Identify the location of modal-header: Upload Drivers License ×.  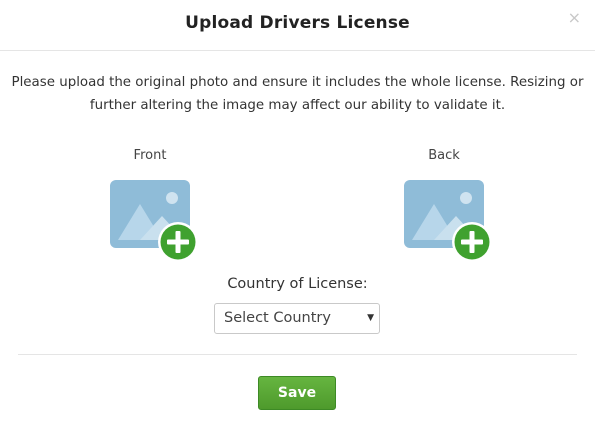
(297, 25).